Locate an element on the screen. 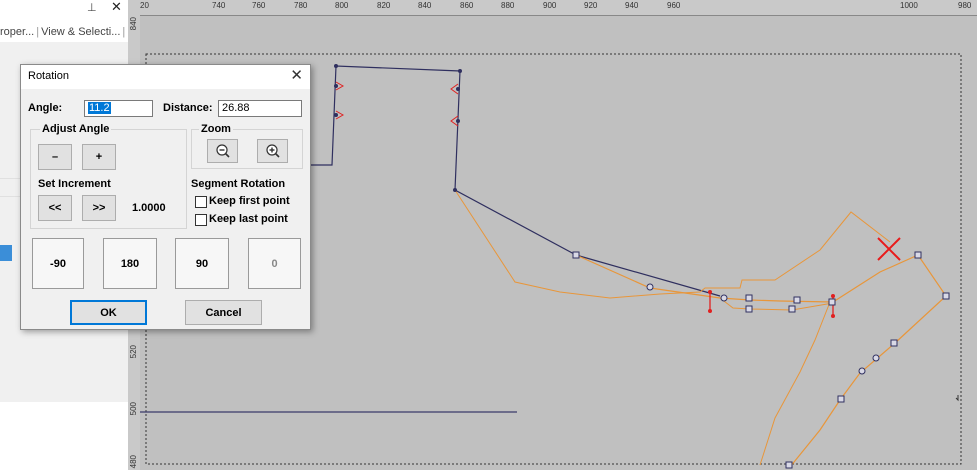 This screenshot has width=977, height=470. minus-label: – is located at coordinates (55, 157).